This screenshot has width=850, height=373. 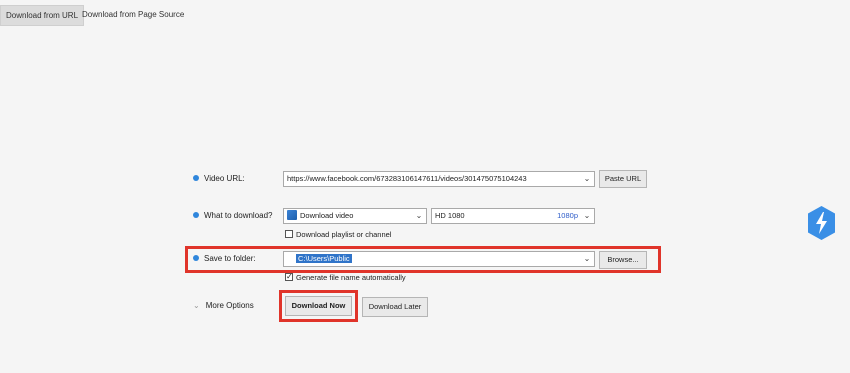 I want to click on quality-resolution: 1080p, so click(x=567, y=215).